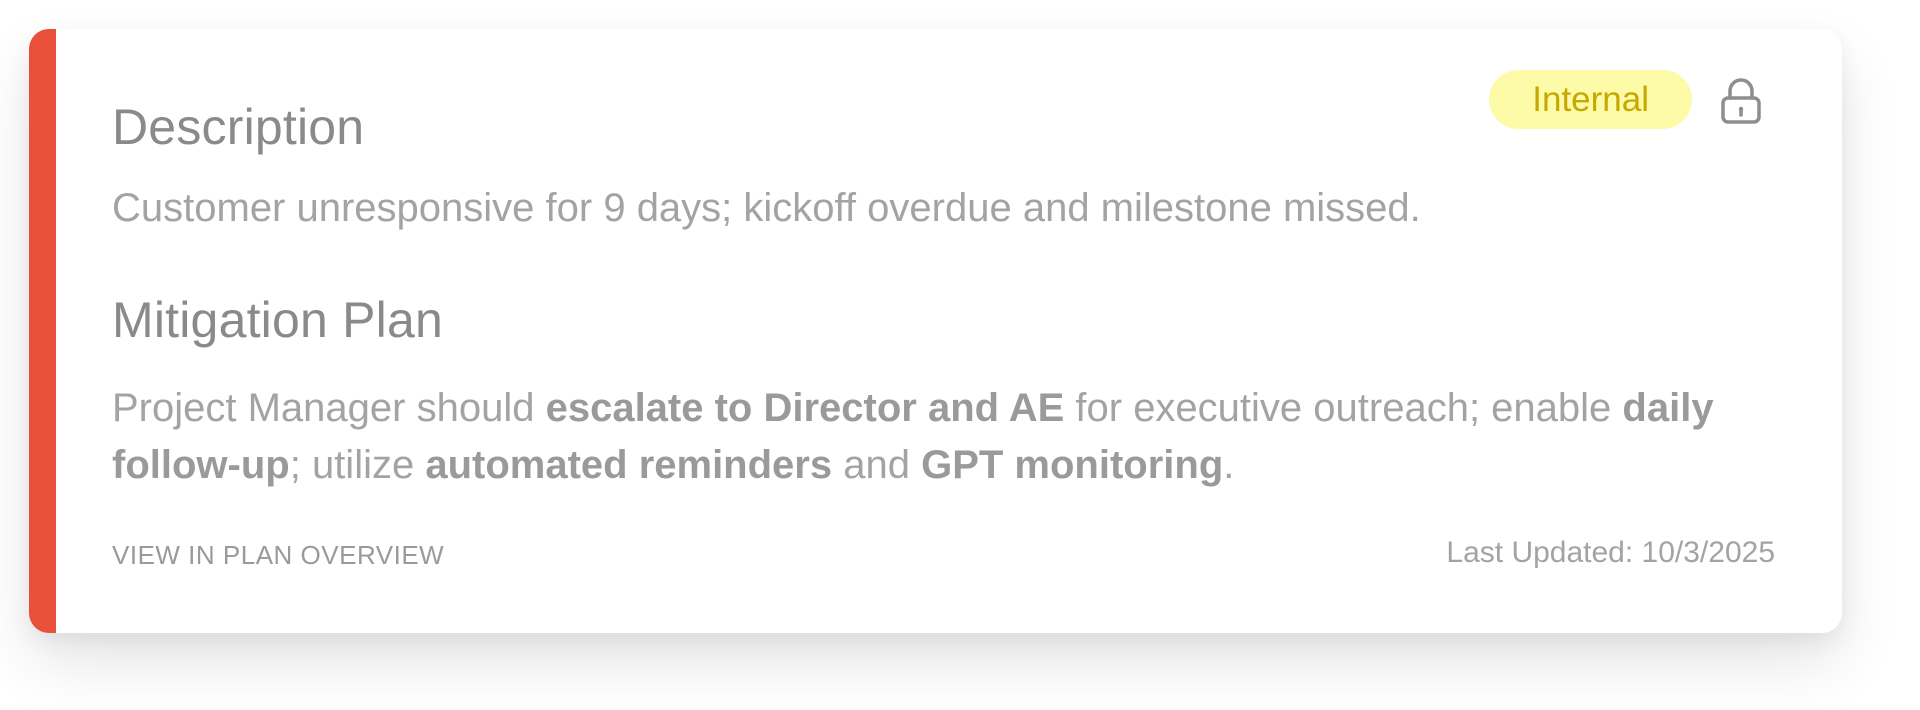 This screenshot has width=1920, height=710. I want to click on mitigation-emphasis: automated reminders, so click(629, 465).